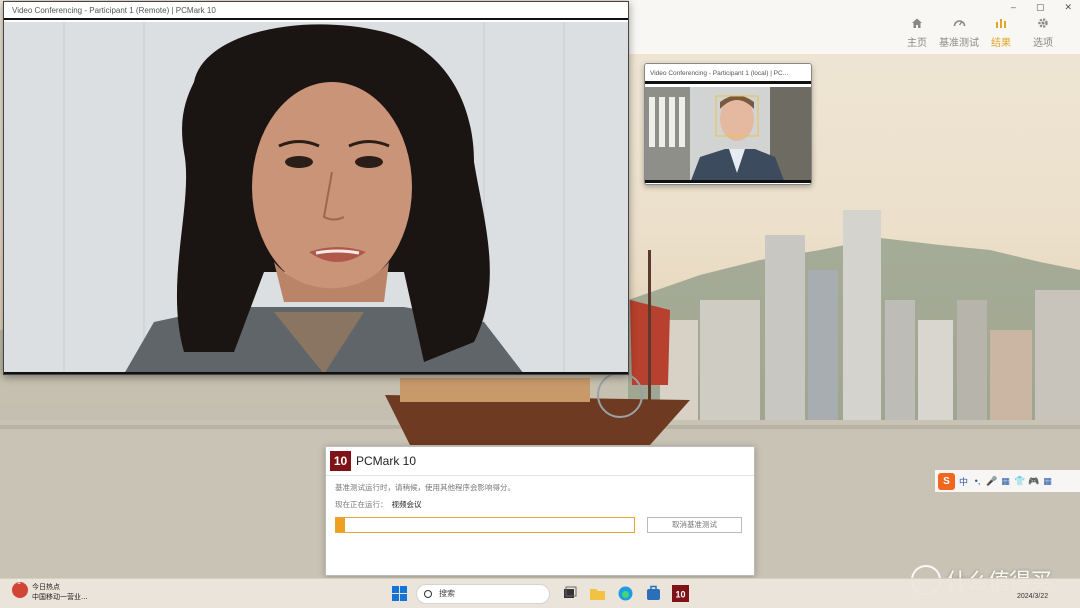 The image size is (1080, 608). I want to click on local-participant-image, so click(728, 133).